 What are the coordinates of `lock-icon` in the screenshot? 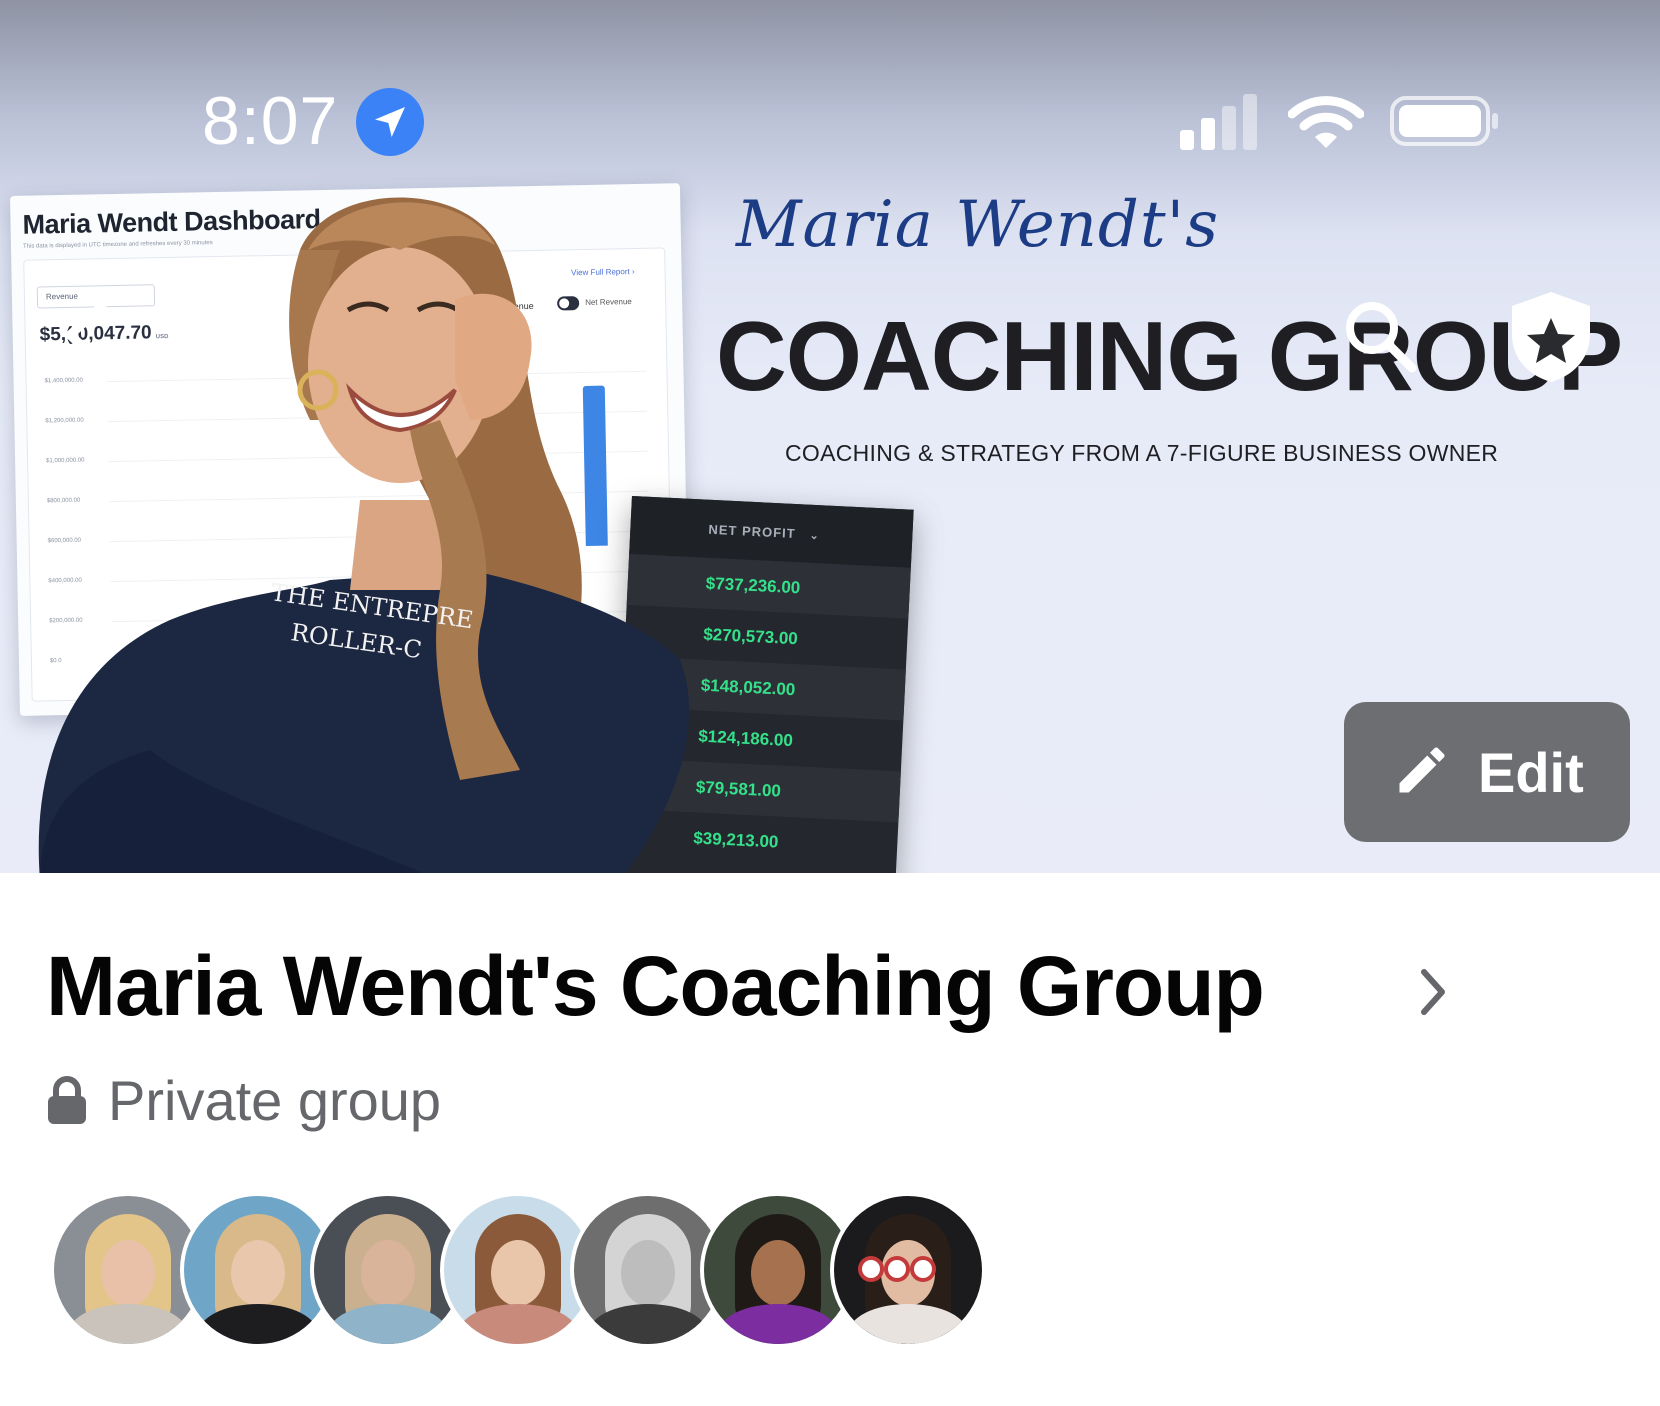 It's located at (67, 1100).